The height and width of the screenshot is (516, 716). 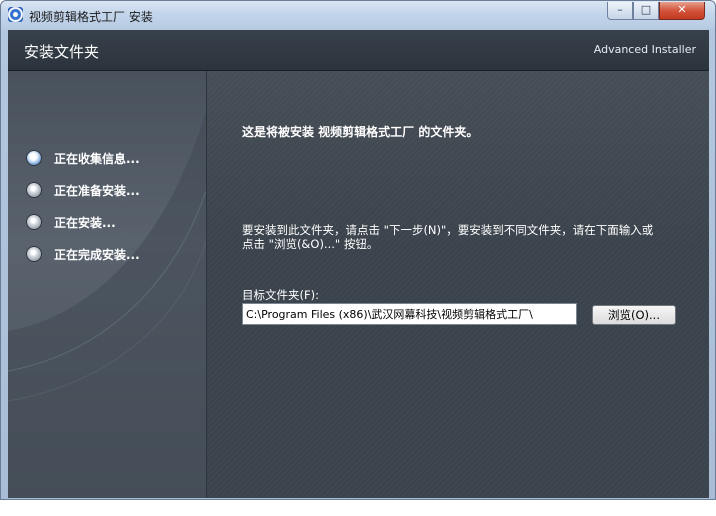 What do you see at coordinates (682, 11) in the screenshot?
I see `close-button: ✕` at bounding box center [682, 11].